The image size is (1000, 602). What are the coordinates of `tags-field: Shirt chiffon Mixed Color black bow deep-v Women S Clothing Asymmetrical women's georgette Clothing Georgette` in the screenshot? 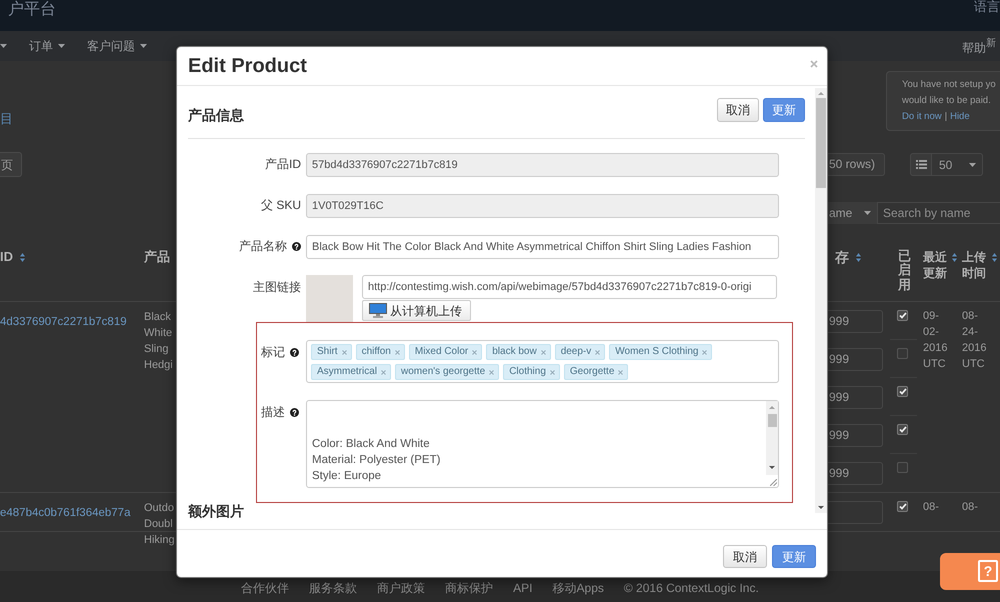 It's located at (542, 361).